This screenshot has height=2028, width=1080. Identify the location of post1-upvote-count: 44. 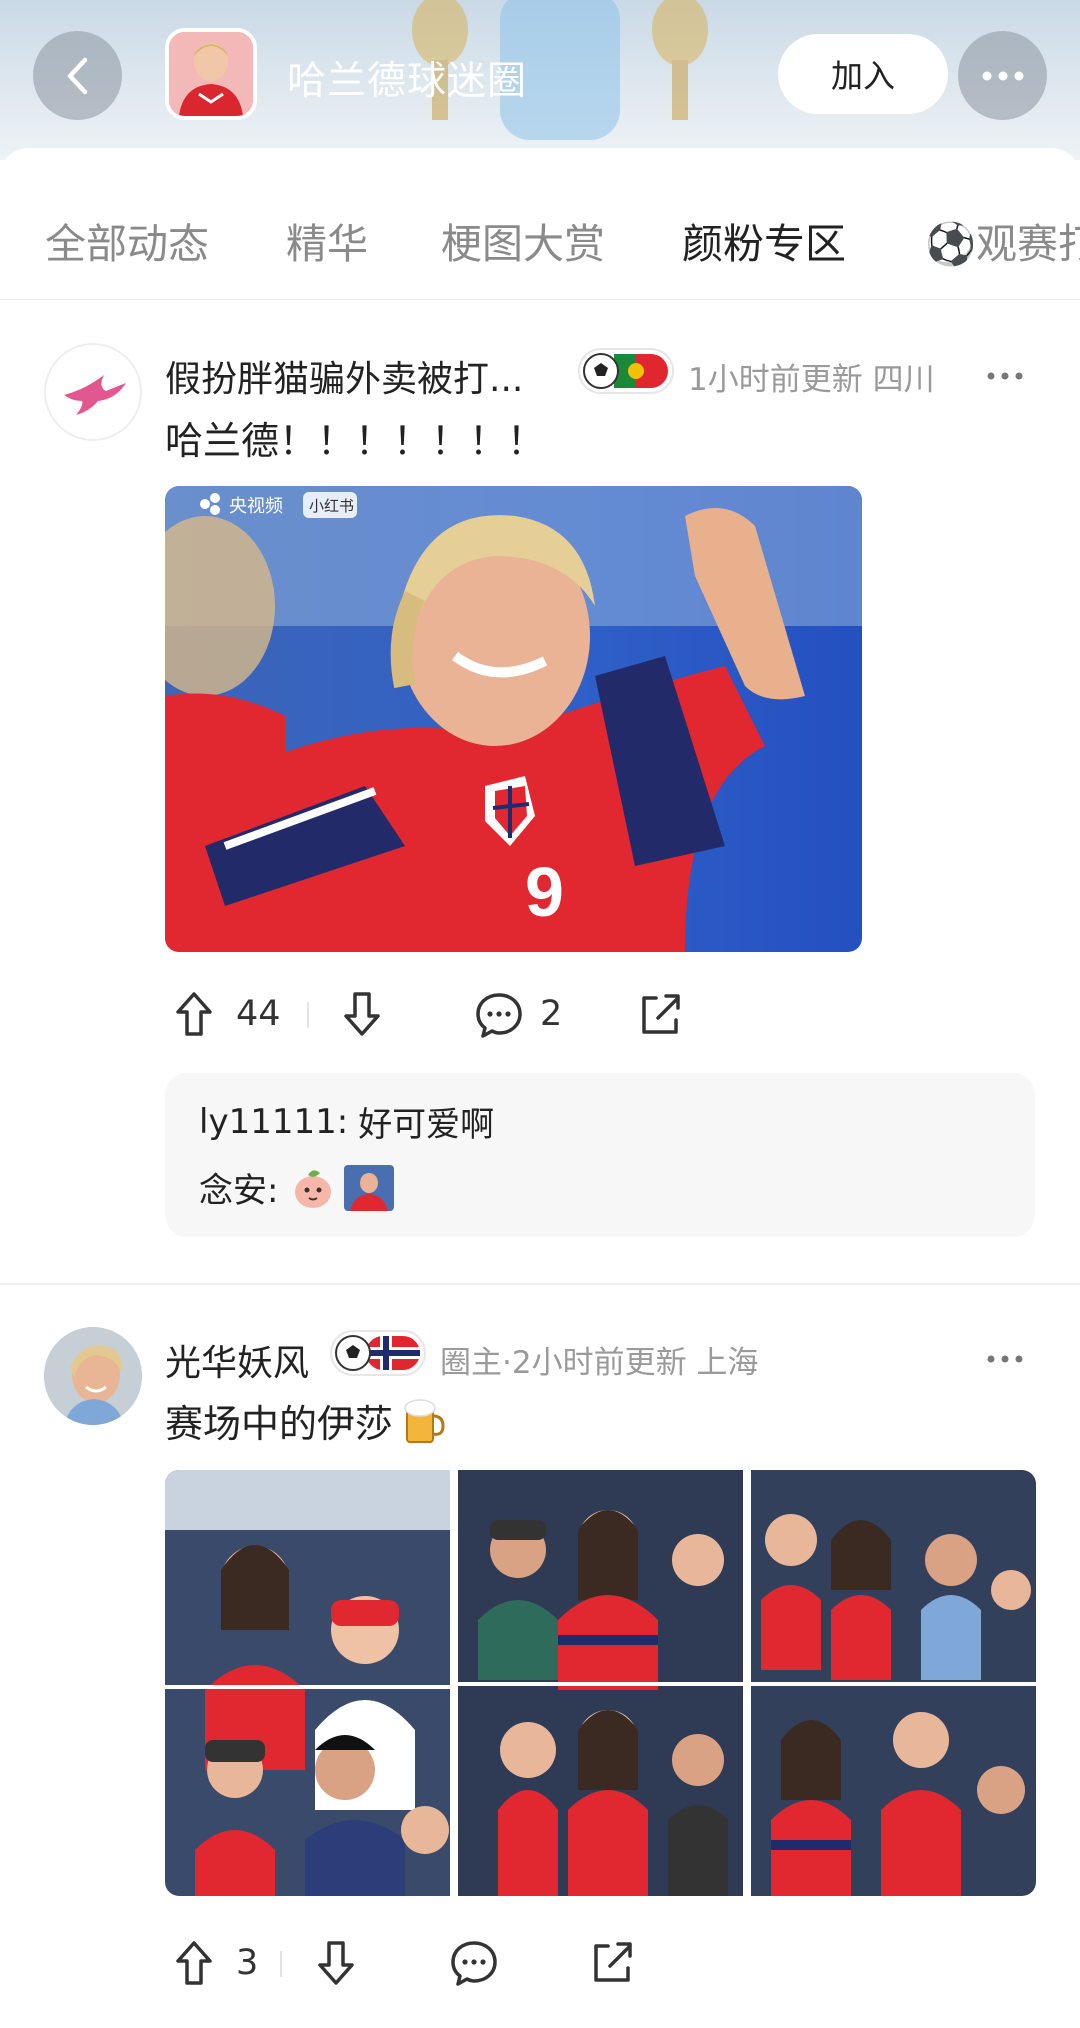
(258, 1014).